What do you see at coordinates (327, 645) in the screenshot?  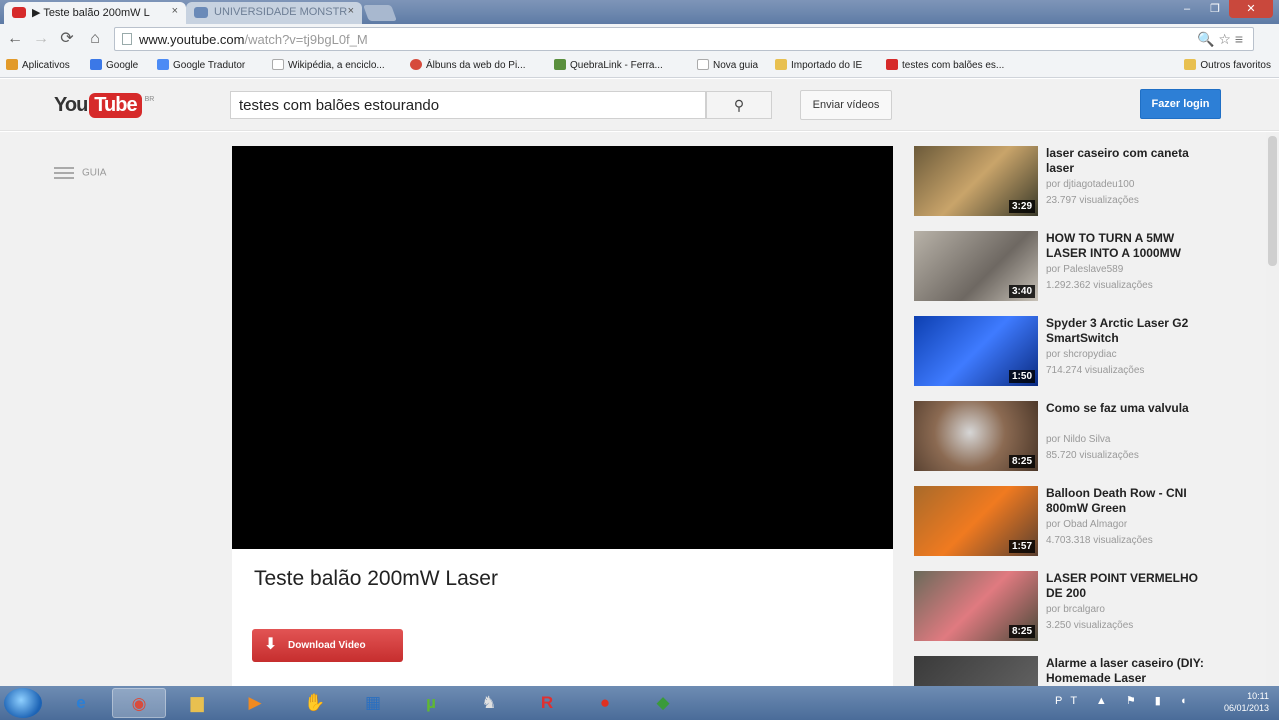 I see `download-video-button: ⬇ Download Video` at bounding box center [327, 645].